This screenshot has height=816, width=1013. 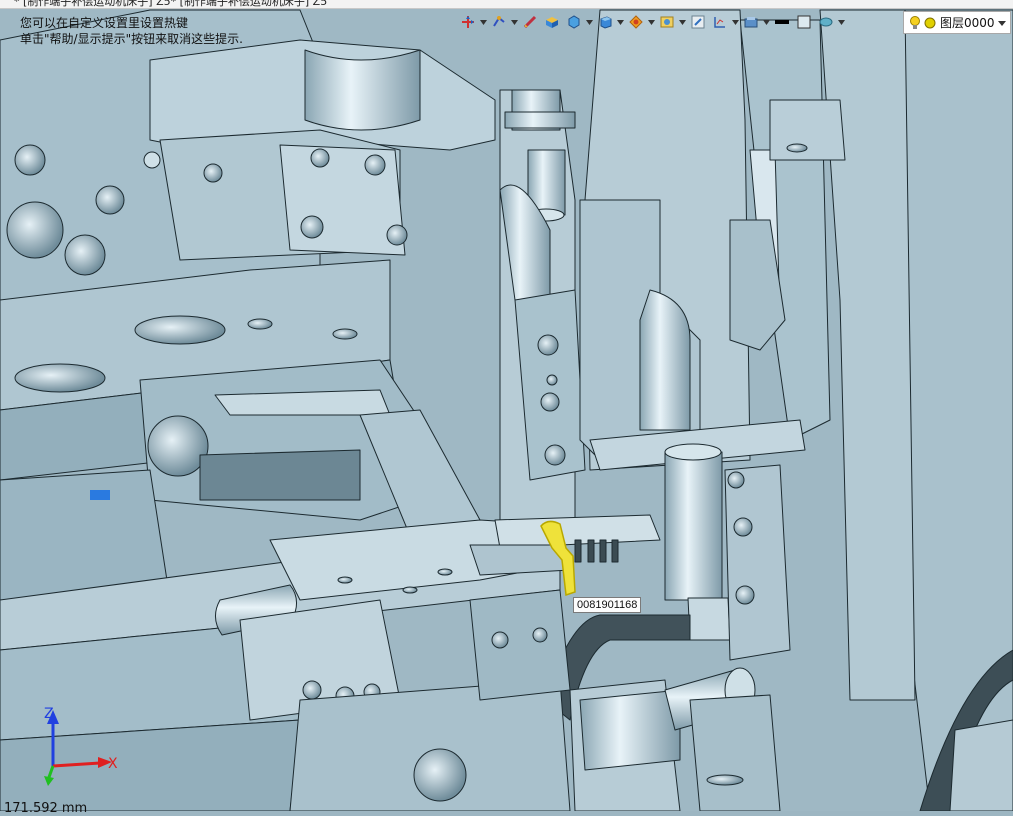 What do you see at coordinates (620, 22) in the screenshot?
I see `box-dropdown-icon` at bounding box center [620, 22].